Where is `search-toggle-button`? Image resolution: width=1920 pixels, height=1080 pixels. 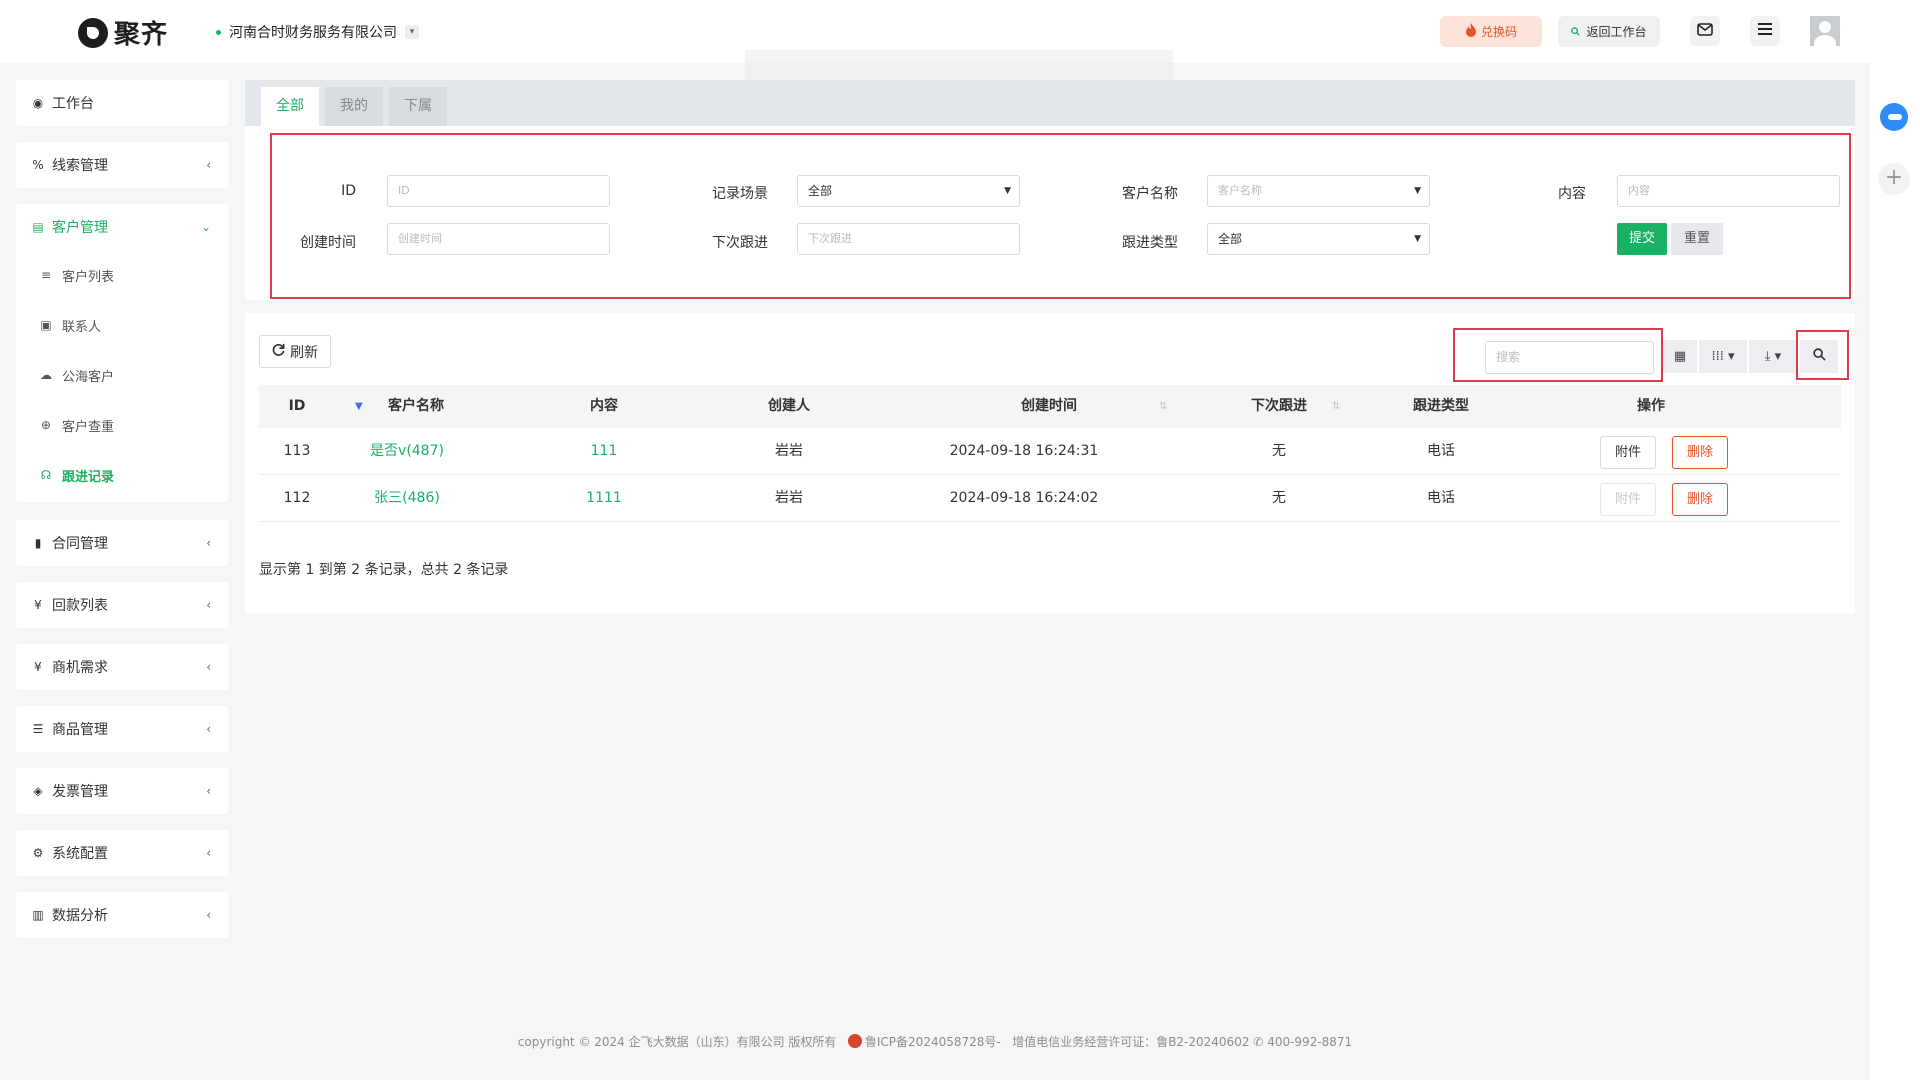 search-toggle-button is located at coordinates (1819, 356).